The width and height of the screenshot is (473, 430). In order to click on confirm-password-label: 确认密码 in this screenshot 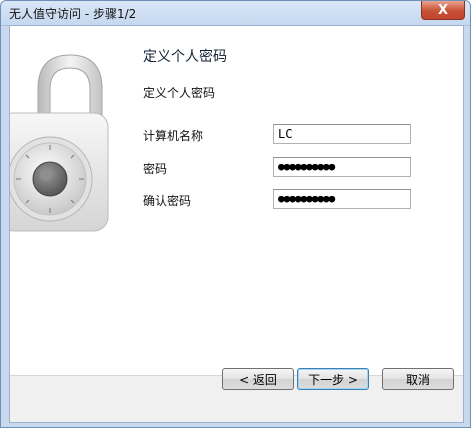, I will do `click(167, 201)`.